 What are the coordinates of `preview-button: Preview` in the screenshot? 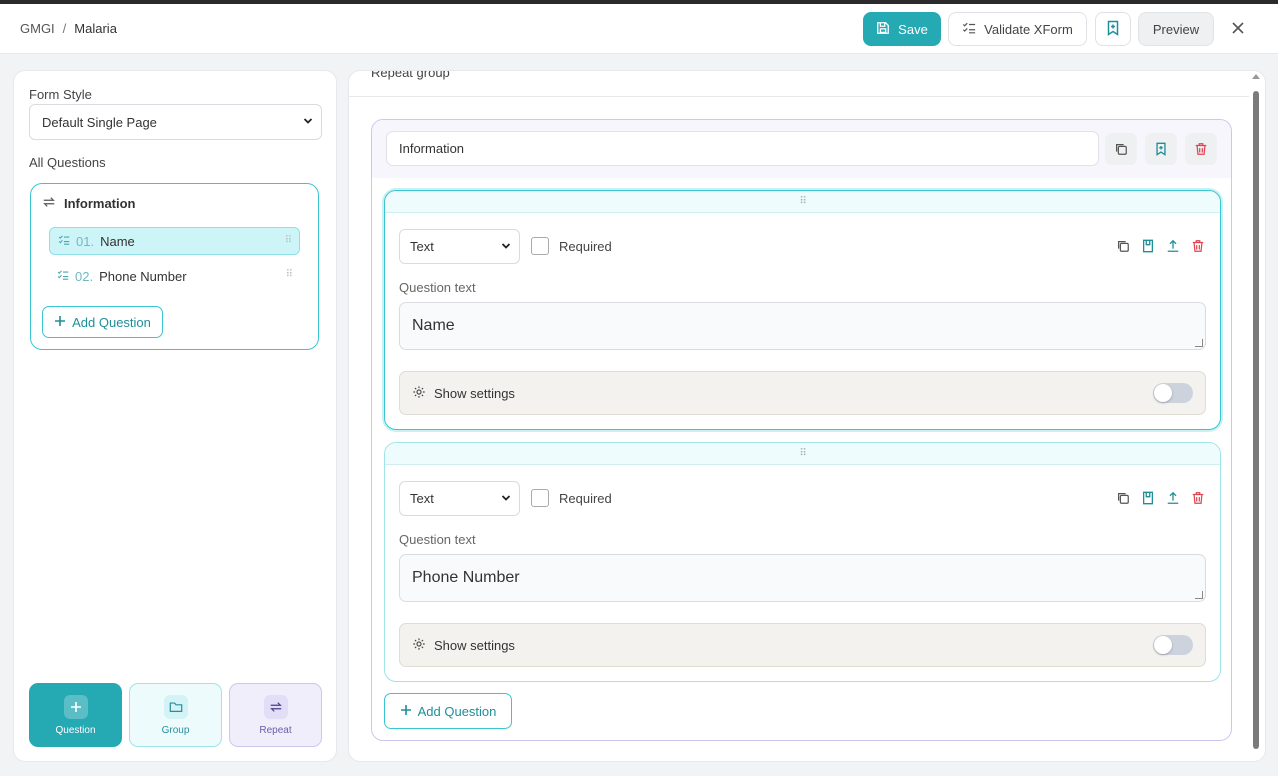 It's located at (1176, 29).